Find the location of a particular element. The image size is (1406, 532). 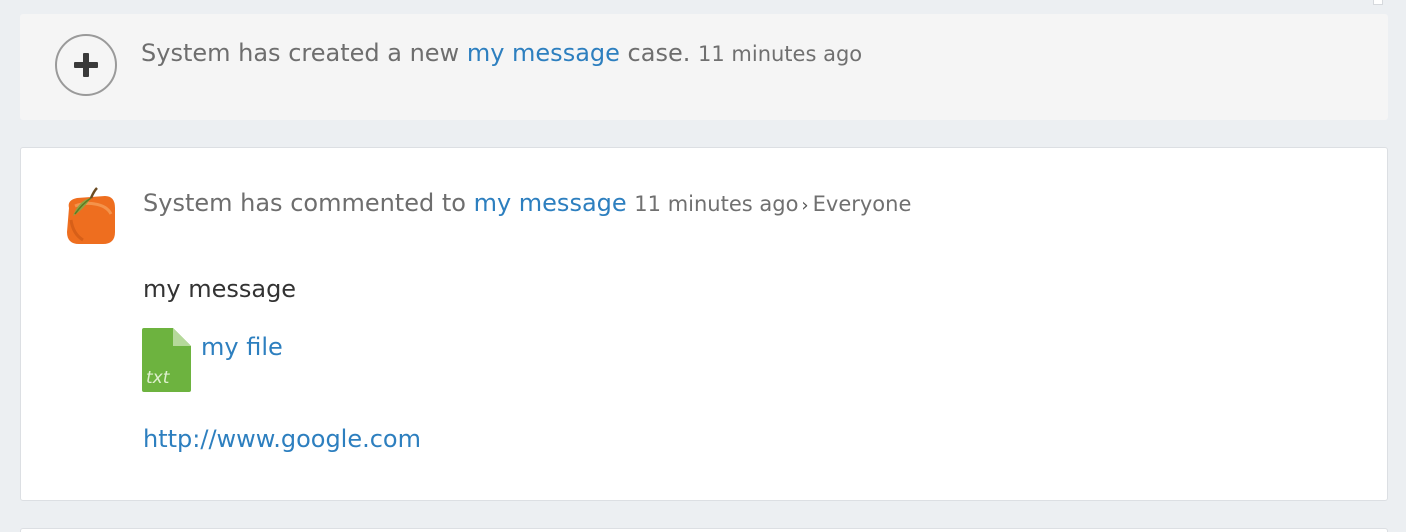

plus-icon is located at coordinates (86, 65).